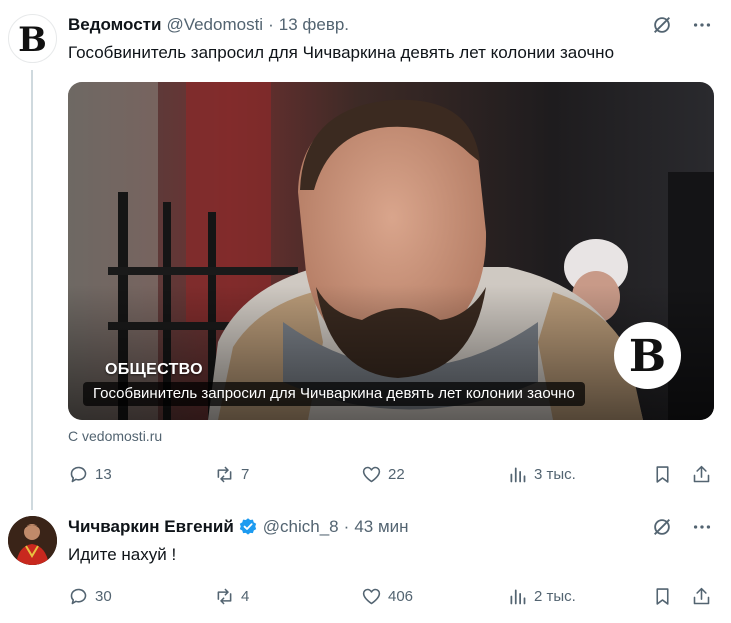 The image size is (731, 623). What do you see at coordinates (122, 554) in the screenshot?
I see `tweet-text: Идите нахуй !` at bounding box center [122, 554].